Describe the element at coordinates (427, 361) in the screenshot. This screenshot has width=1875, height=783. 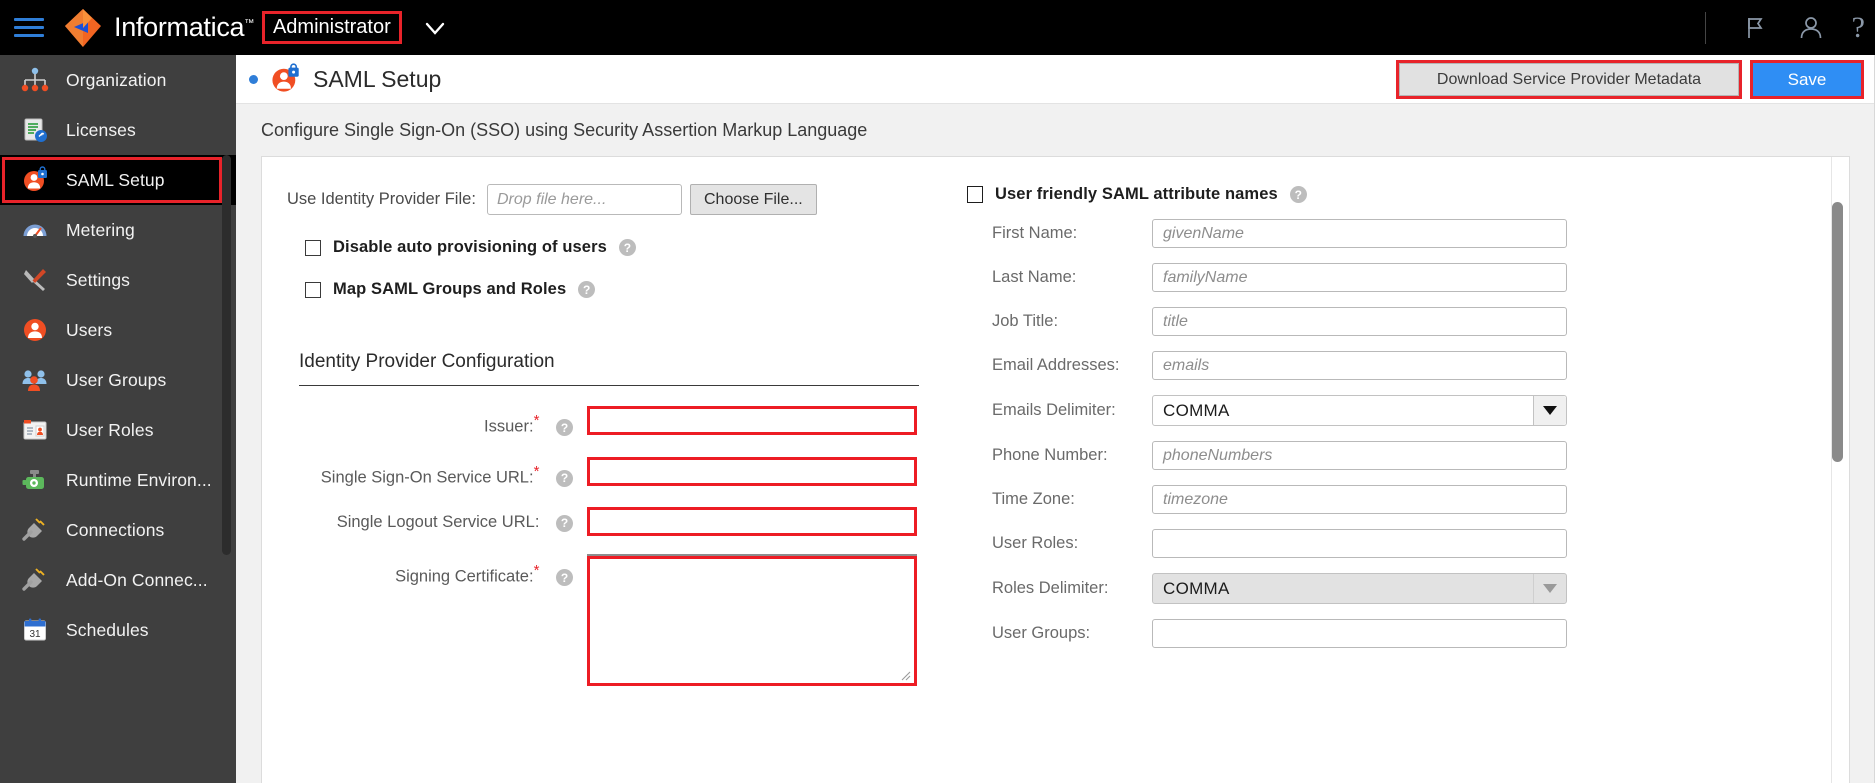
I see `identity-provider-configuration-heading: Identity Provider Configuration` at that location.